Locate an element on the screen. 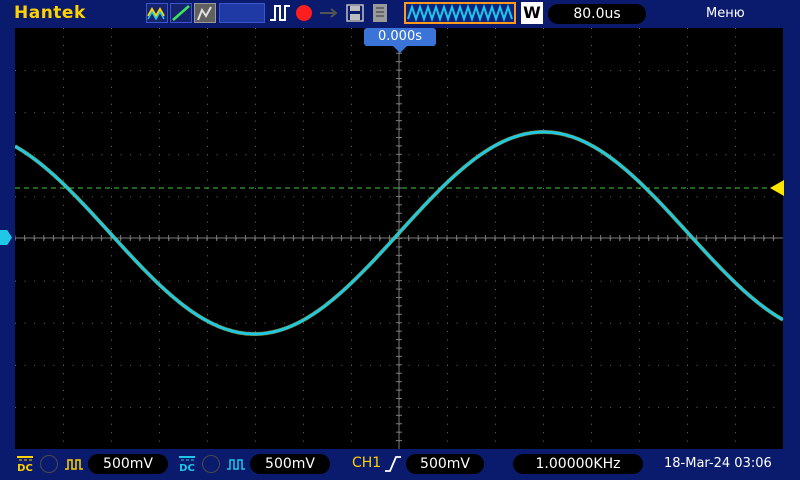 This screenshot has width=800, height=480. timebase-readout: 80.0us is located at coordinates (597, 14).